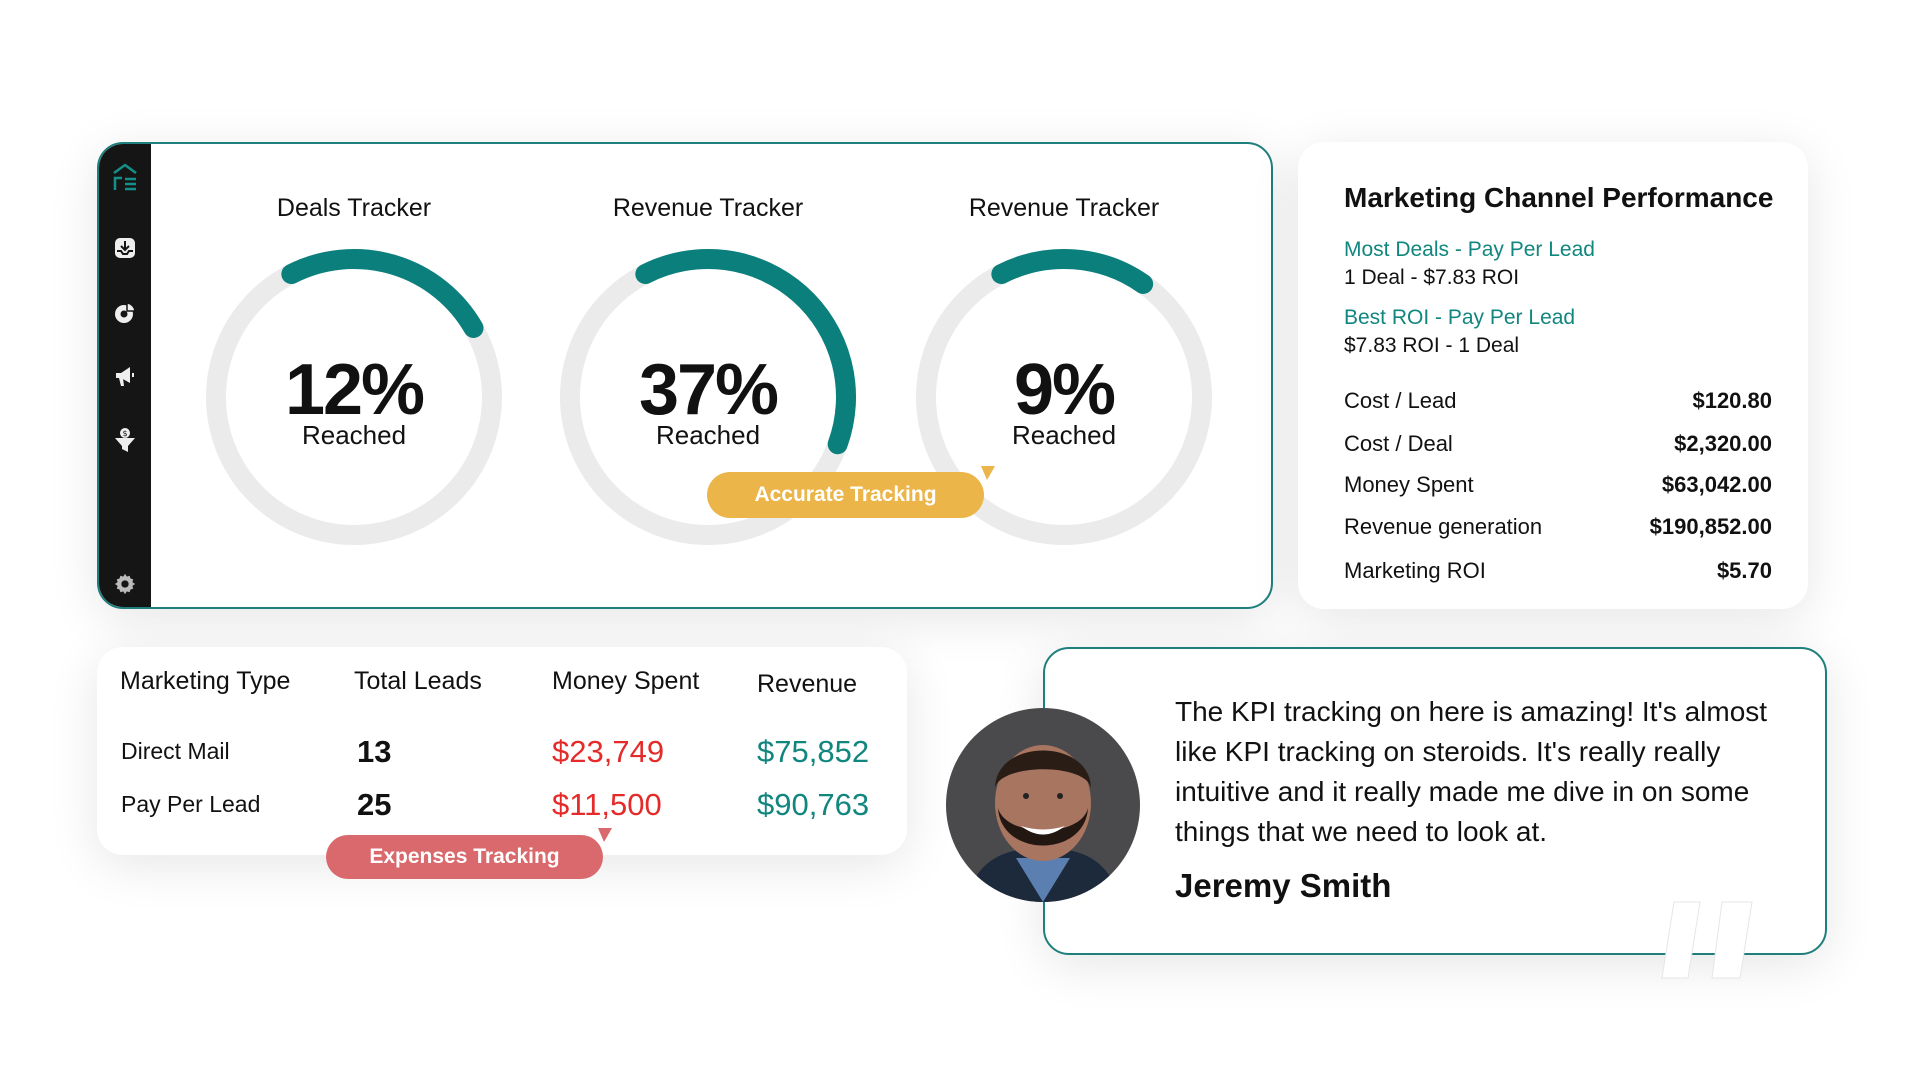 The image size is (1920, 1080). What do you see at coordinates (813, 751) in the screenshot?
I see `revenue-cell: $75,852` at bounding box center [813, 751].